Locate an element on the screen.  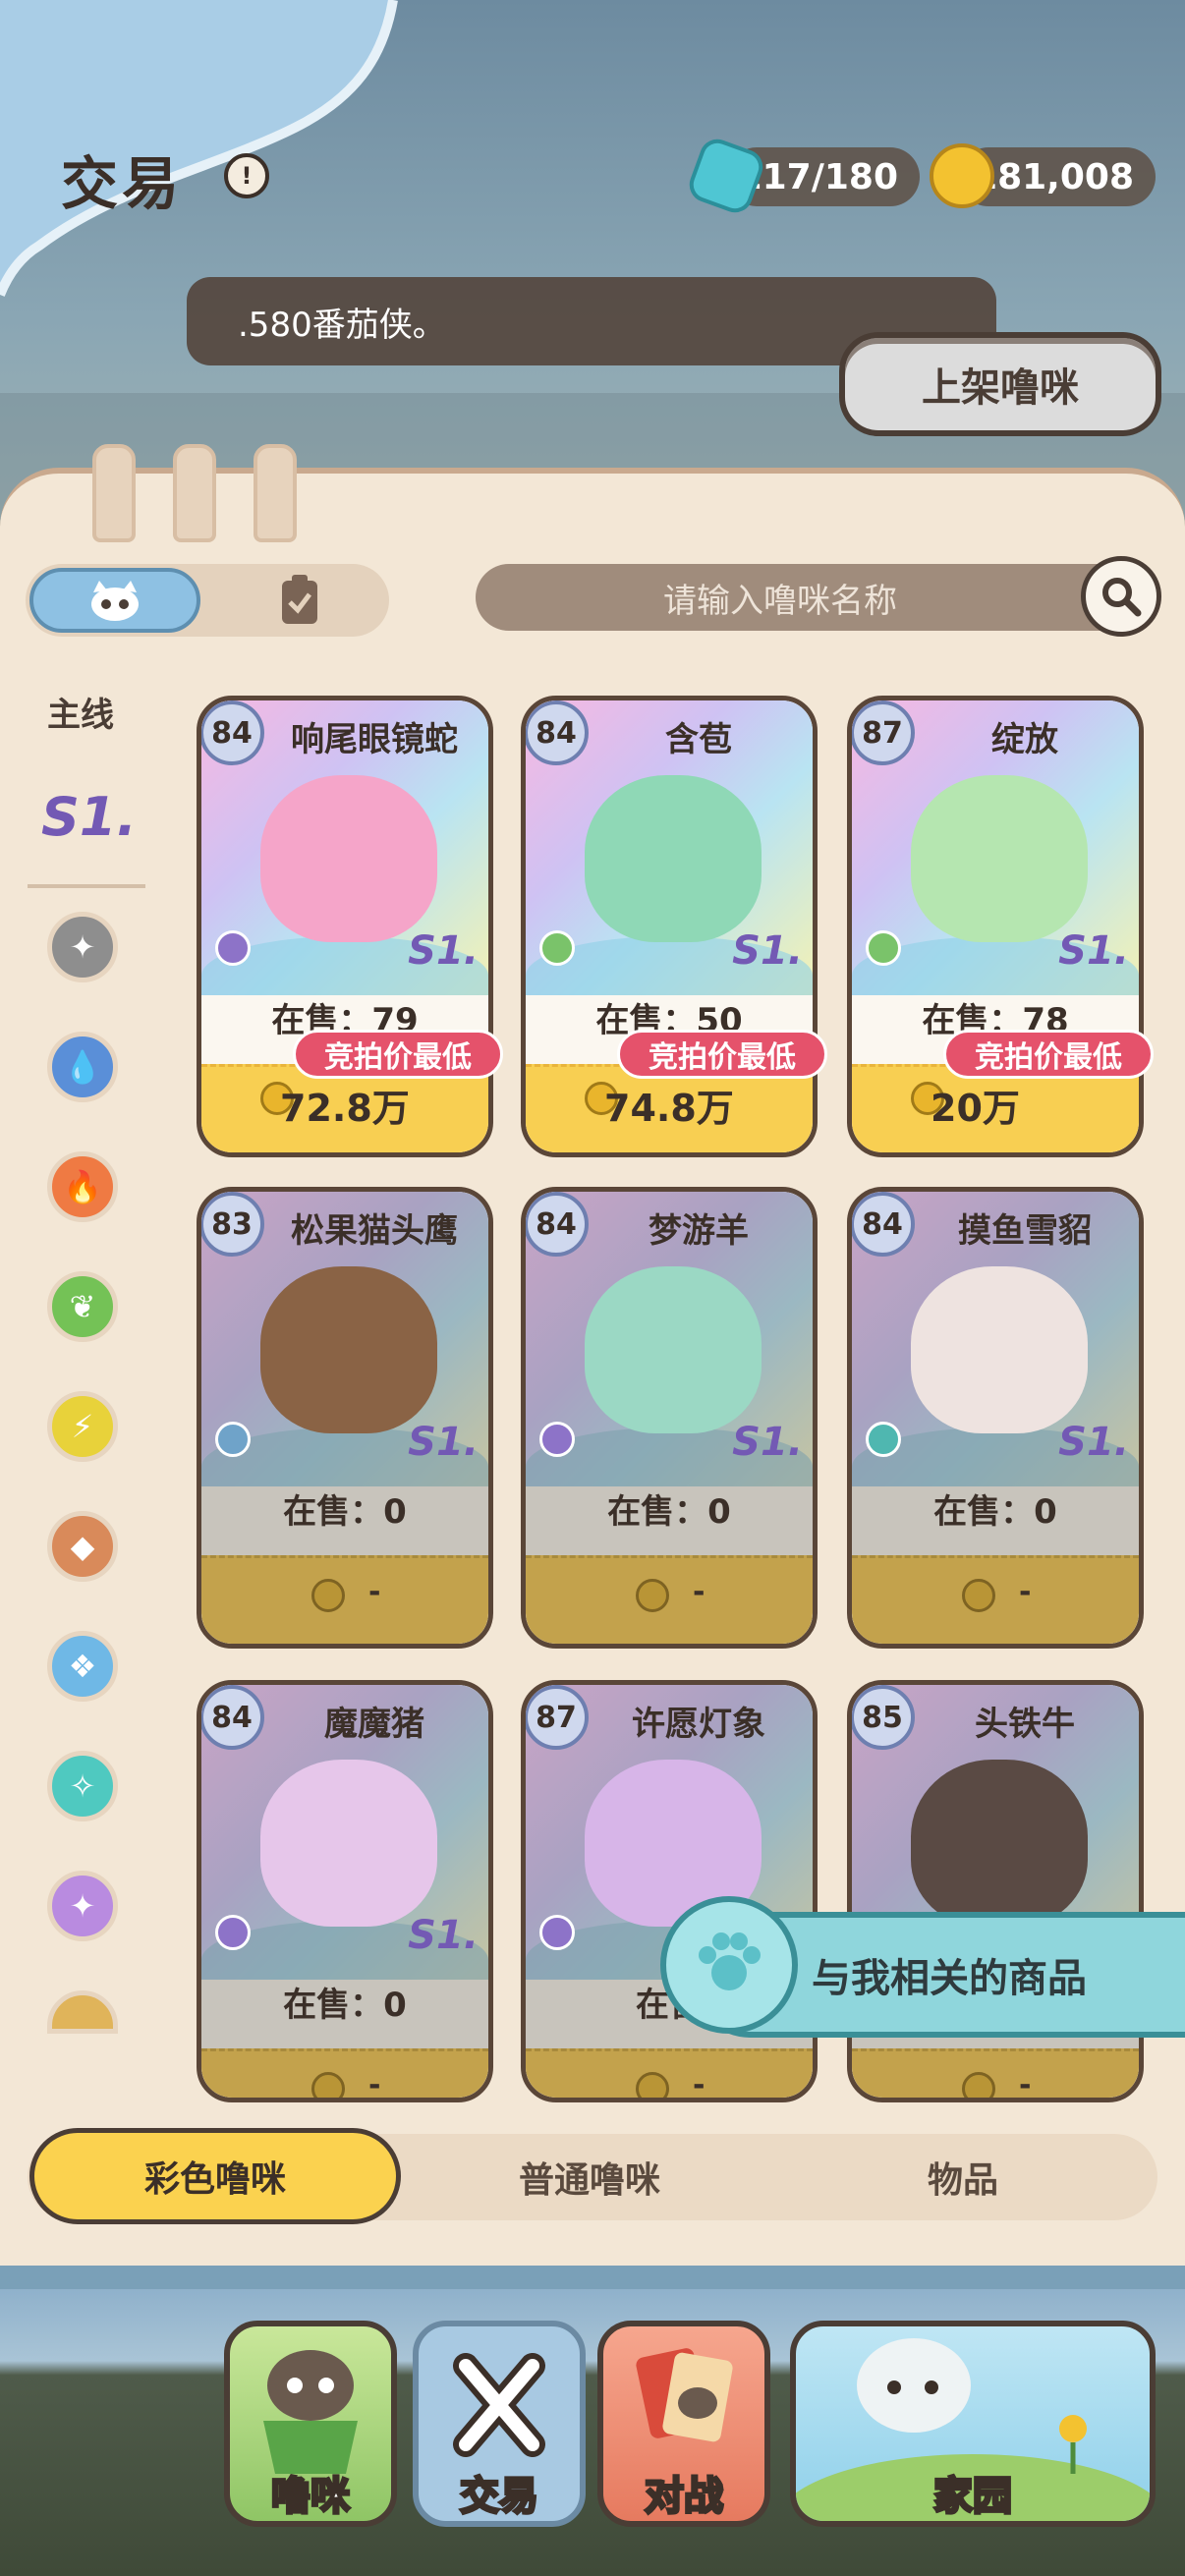
nav-pets-label: 噜咪 is located at coordinates (311, 2497).